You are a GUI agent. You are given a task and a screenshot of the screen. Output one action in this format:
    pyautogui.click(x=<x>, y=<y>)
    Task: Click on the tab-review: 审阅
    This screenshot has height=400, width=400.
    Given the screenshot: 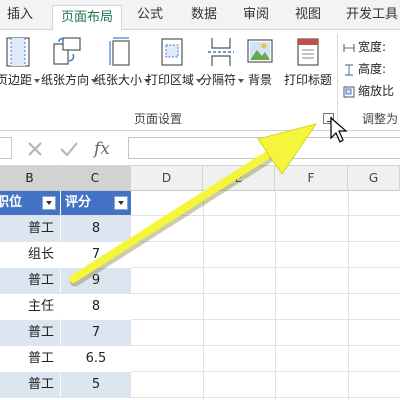 What is the action you would take?
    pyautogui.click(x=256, y=15)
    